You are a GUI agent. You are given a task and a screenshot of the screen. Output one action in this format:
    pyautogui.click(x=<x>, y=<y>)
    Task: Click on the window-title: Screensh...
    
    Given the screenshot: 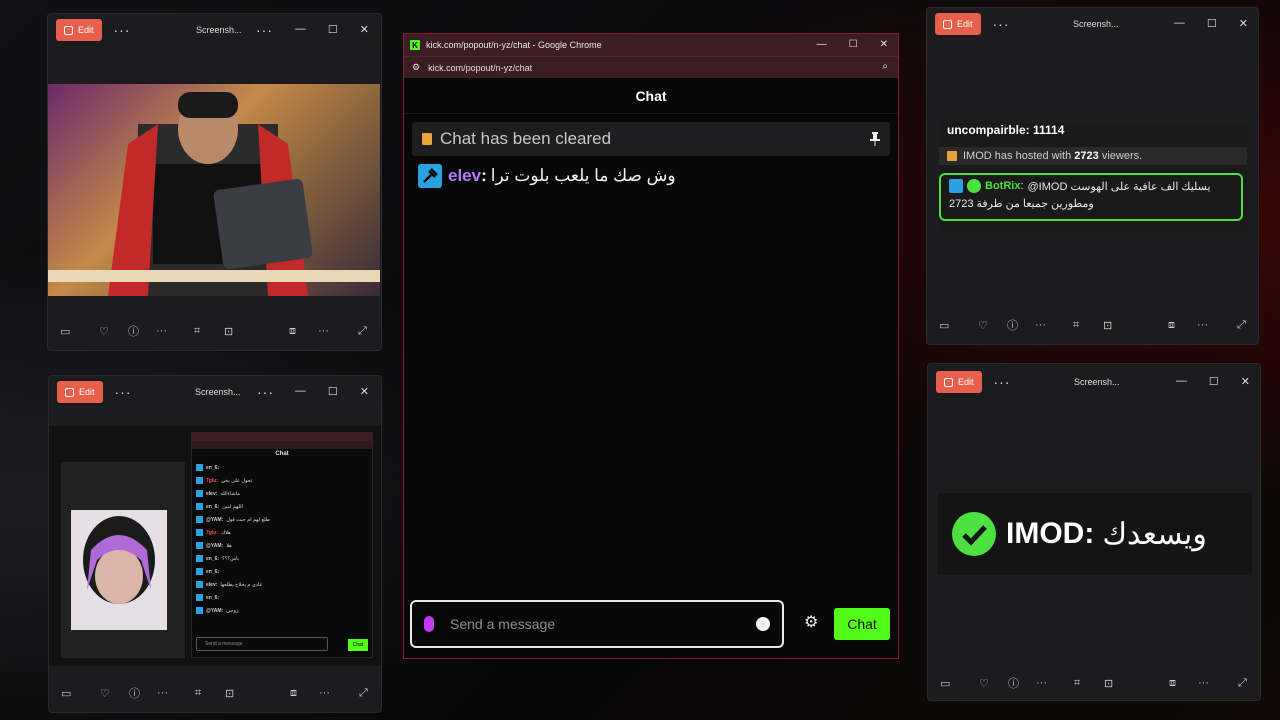 What is the action you would take?
    pyautogui.click(x=219, y=30)
    